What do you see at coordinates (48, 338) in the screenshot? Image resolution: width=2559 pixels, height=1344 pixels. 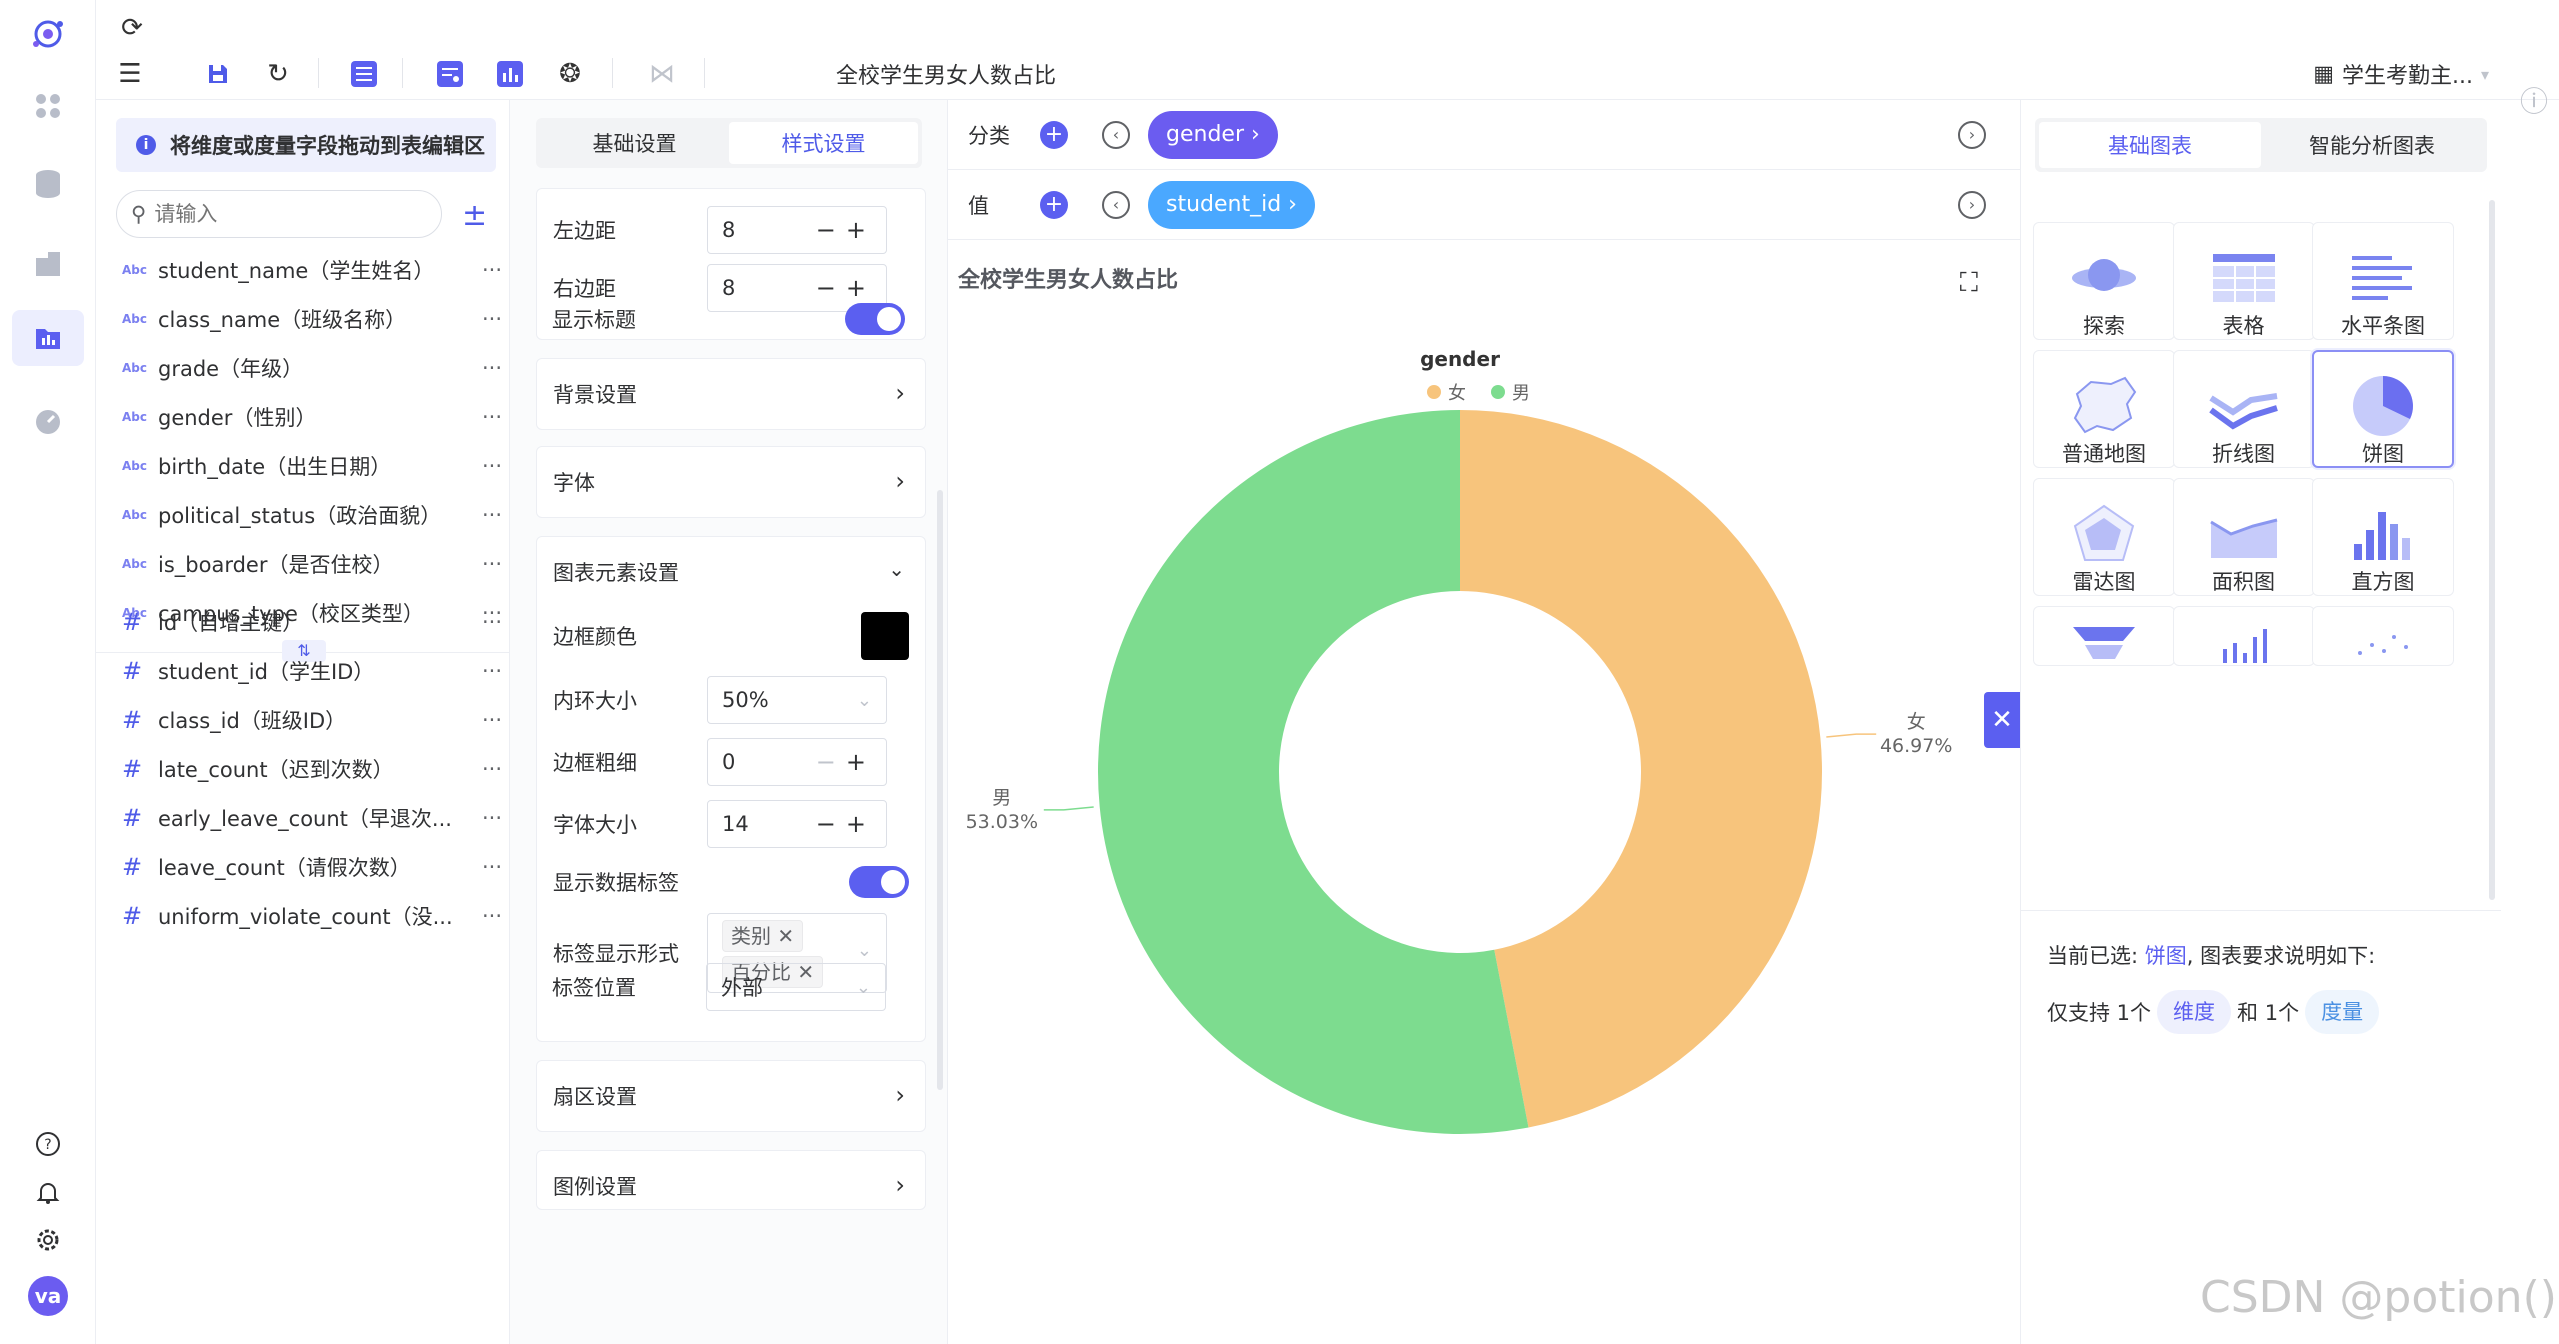 I see `dashboard-folder-icon` at bounding box center [48, 338].